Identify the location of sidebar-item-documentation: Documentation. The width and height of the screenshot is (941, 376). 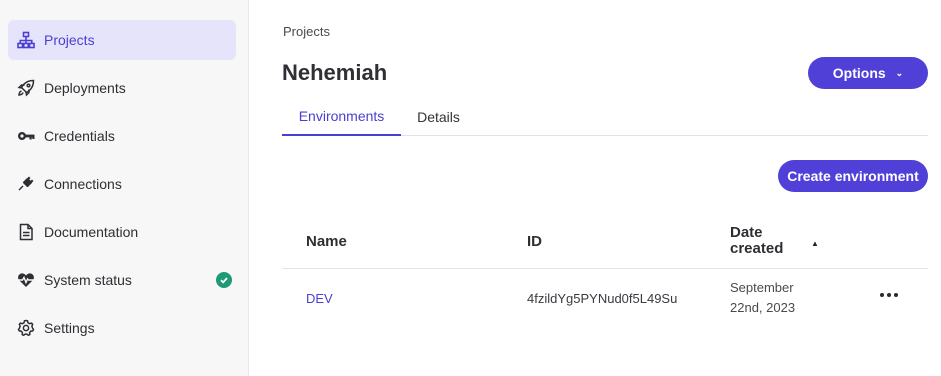
(122, 232).